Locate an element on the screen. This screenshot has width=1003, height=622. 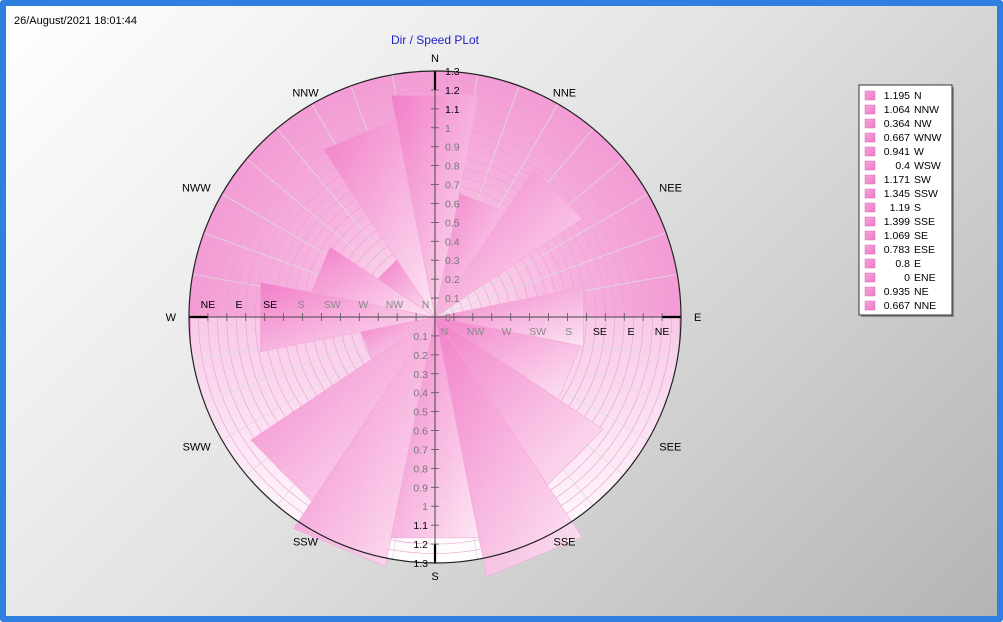
axis-label-right: SW is located at coordinates (537, 332).